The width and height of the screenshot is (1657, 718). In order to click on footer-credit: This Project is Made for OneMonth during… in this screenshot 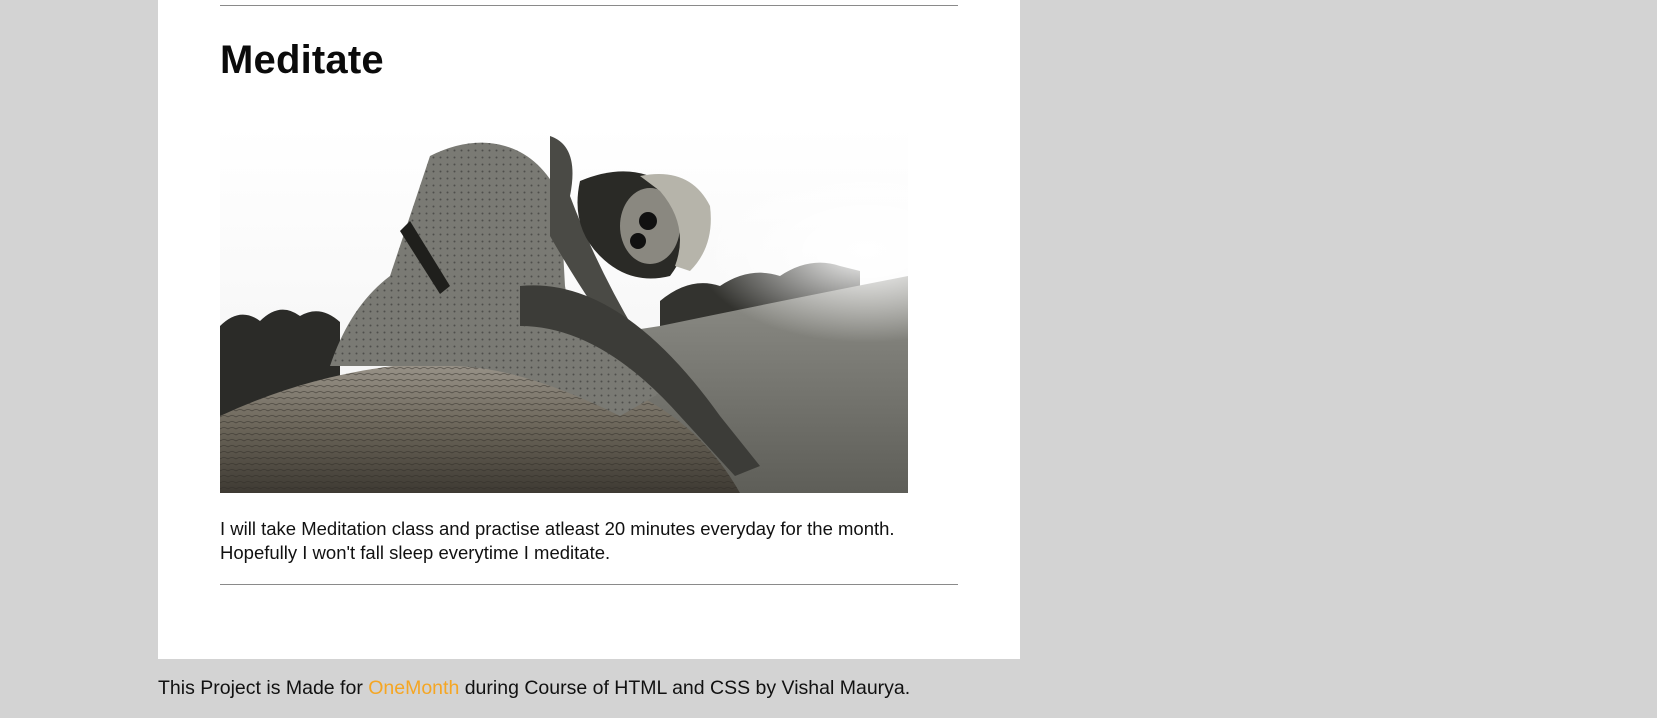, I will do `click(534, 688)`.